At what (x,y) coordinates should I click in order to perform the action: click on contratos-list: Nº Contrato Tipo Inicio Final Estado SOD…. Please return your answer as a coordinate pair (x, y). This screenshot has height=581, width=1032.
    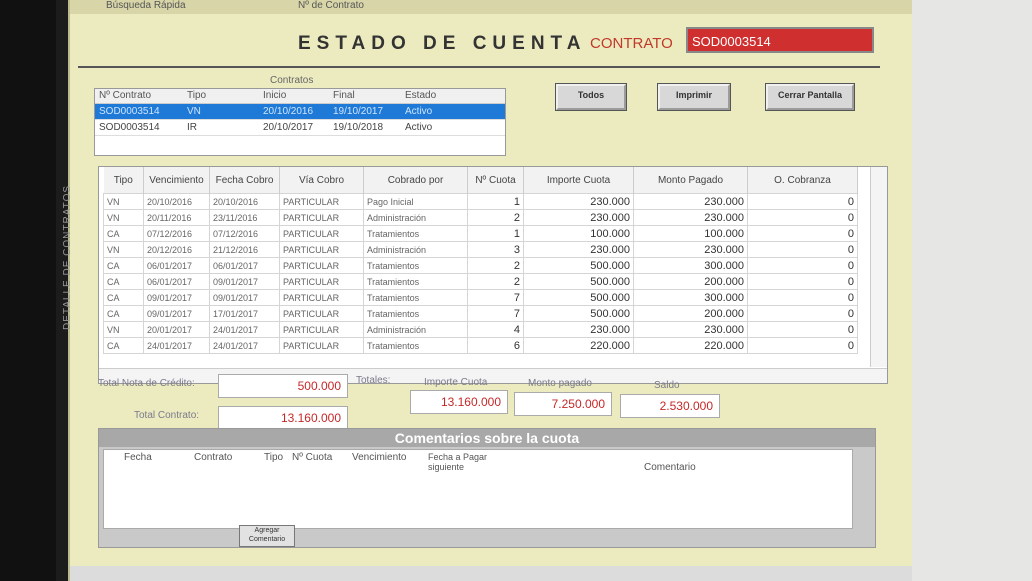
    Looking at the image, I should click on (300, 122).